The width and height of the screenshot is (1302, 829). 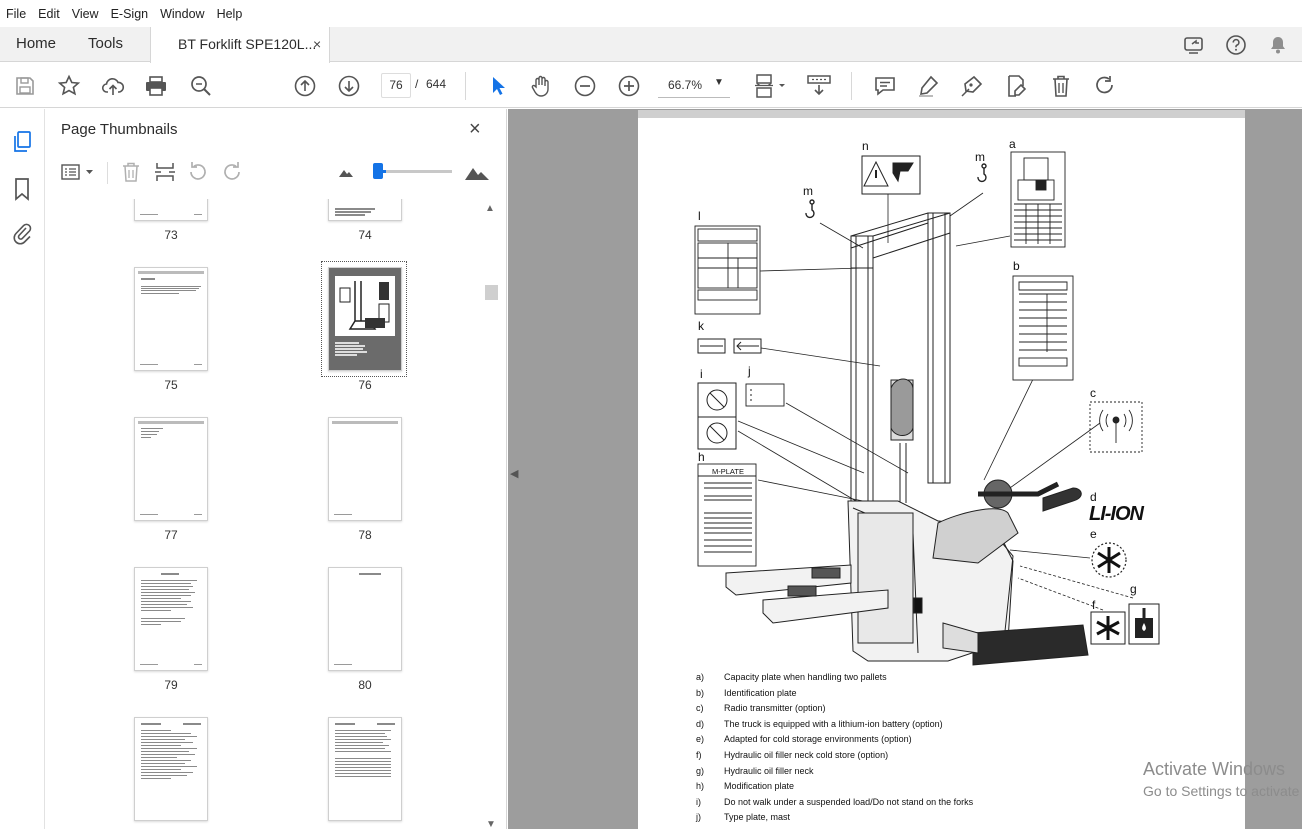 I want to click on small-thumbnail-mountain-icon, so click(x=346, y=172).